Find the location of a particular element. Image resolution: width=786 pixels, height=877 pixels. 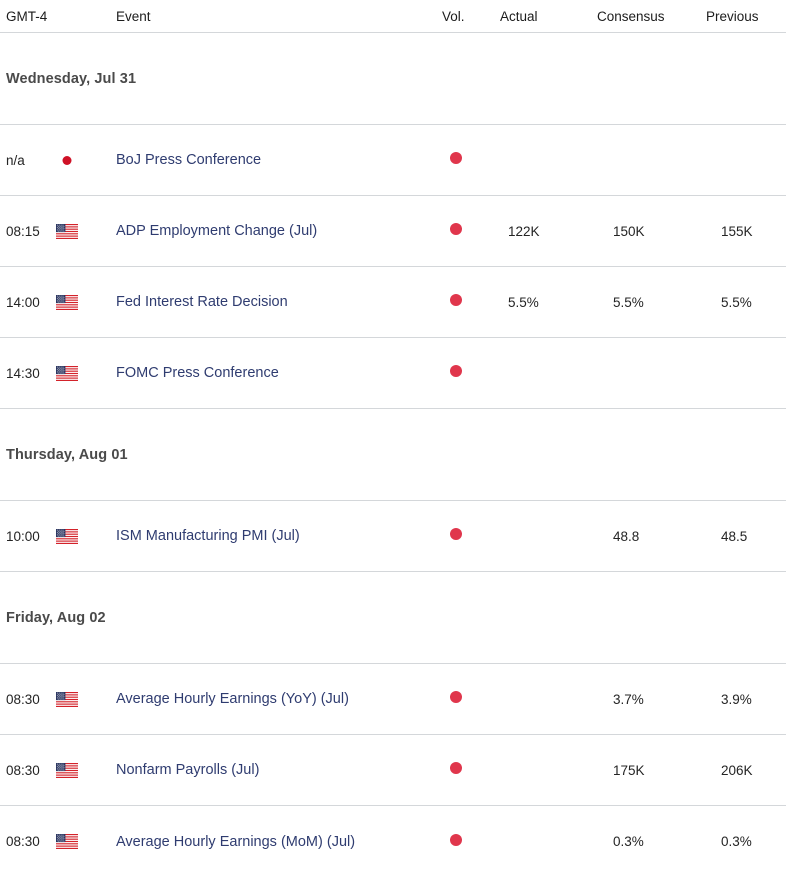

event-name-link: Average Hourly Earnings (MoM) (Jul) is located at coordinates (275, 842).